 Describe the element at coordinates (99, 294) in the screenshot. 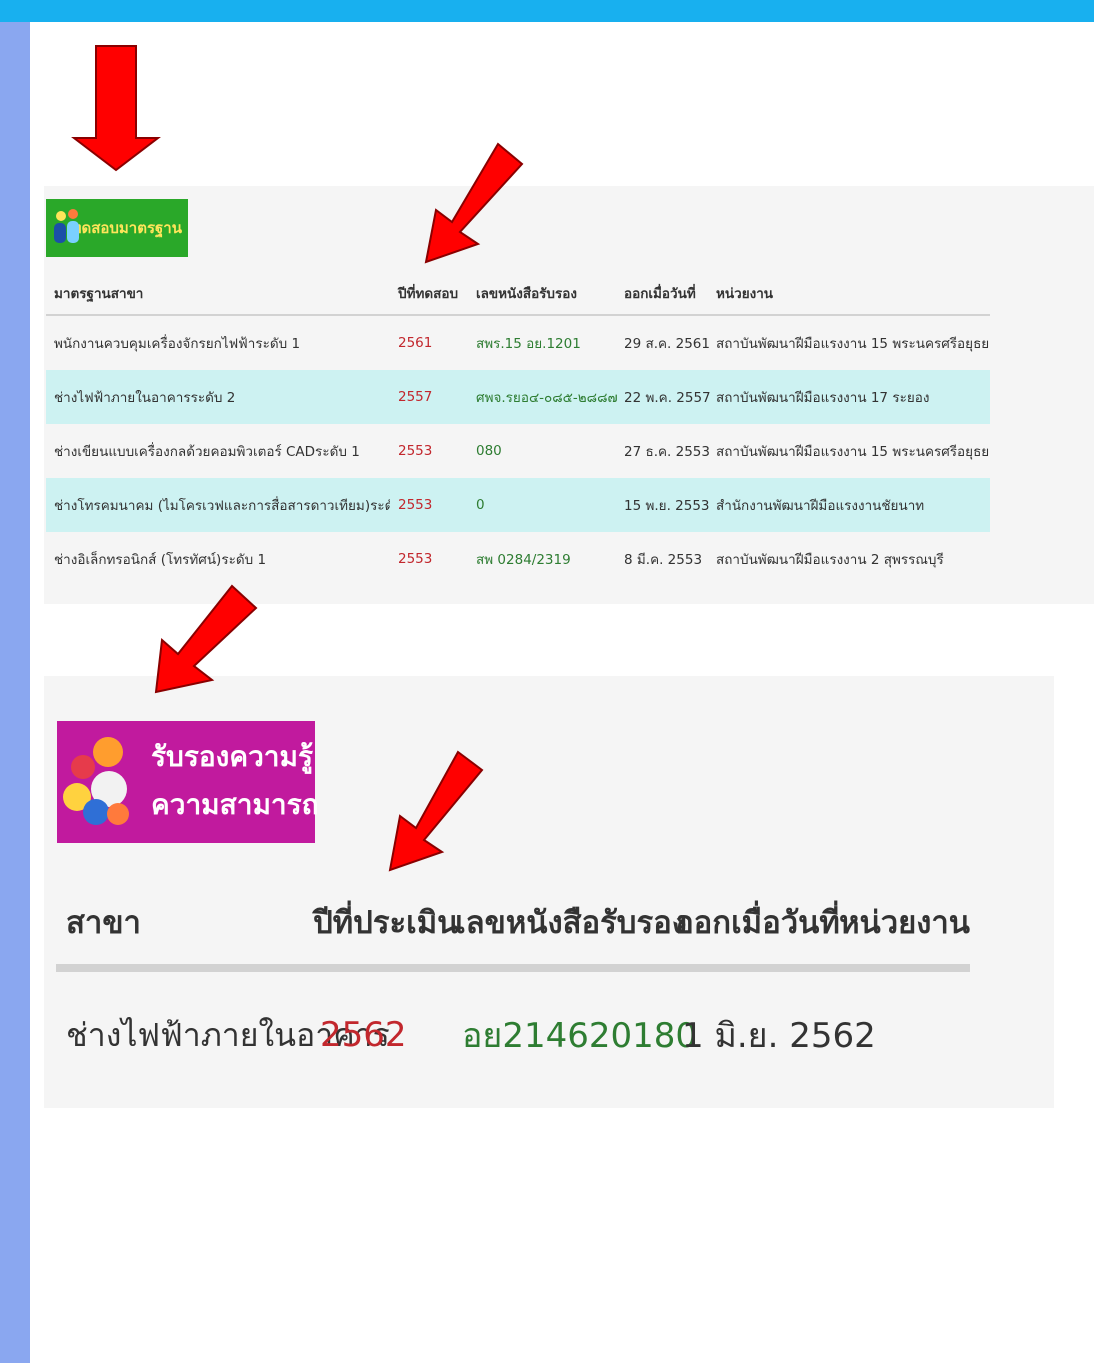

I see `col-header-standard: มาตรฐานสาขา` at that location.